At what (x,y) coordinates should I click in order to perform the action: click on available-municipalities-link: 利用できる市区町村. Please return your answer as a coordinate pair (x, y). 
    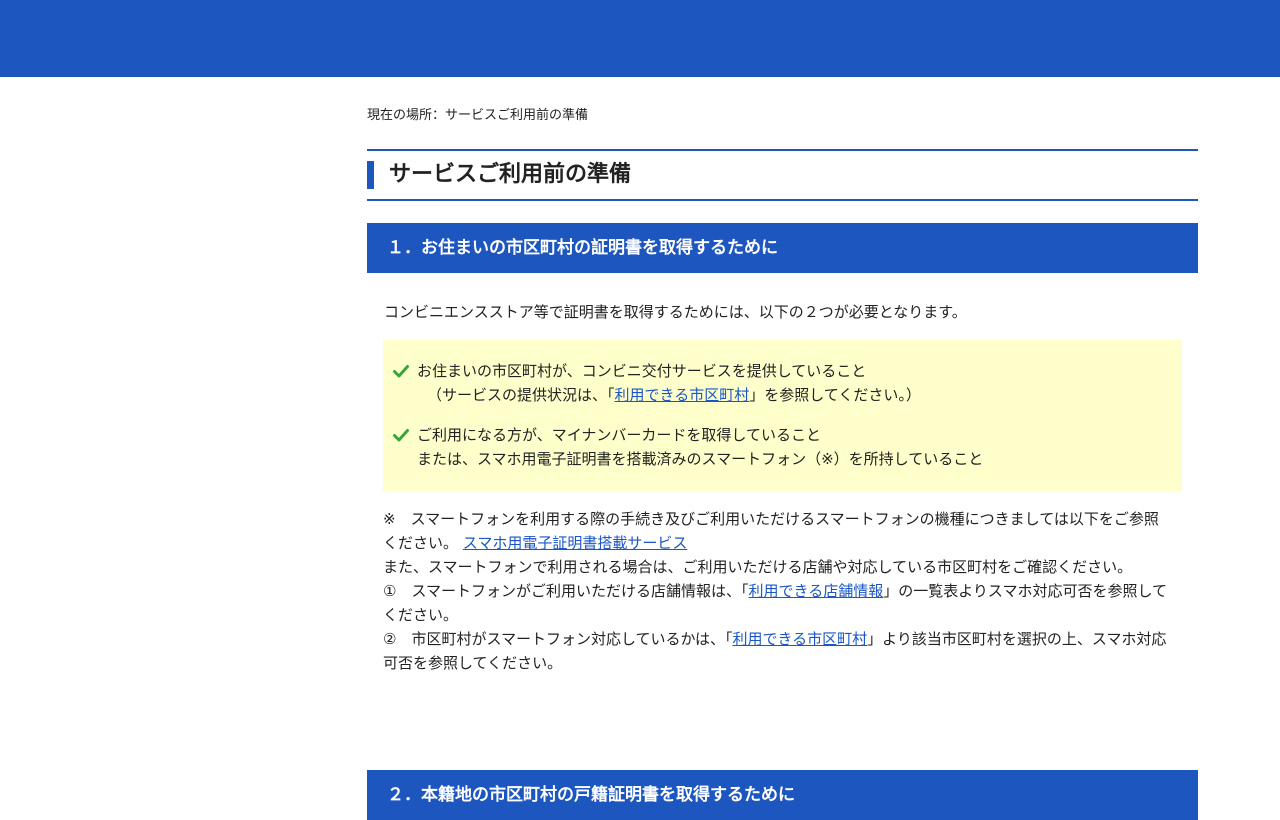
    Looking at the image, I should click on (682, 395).